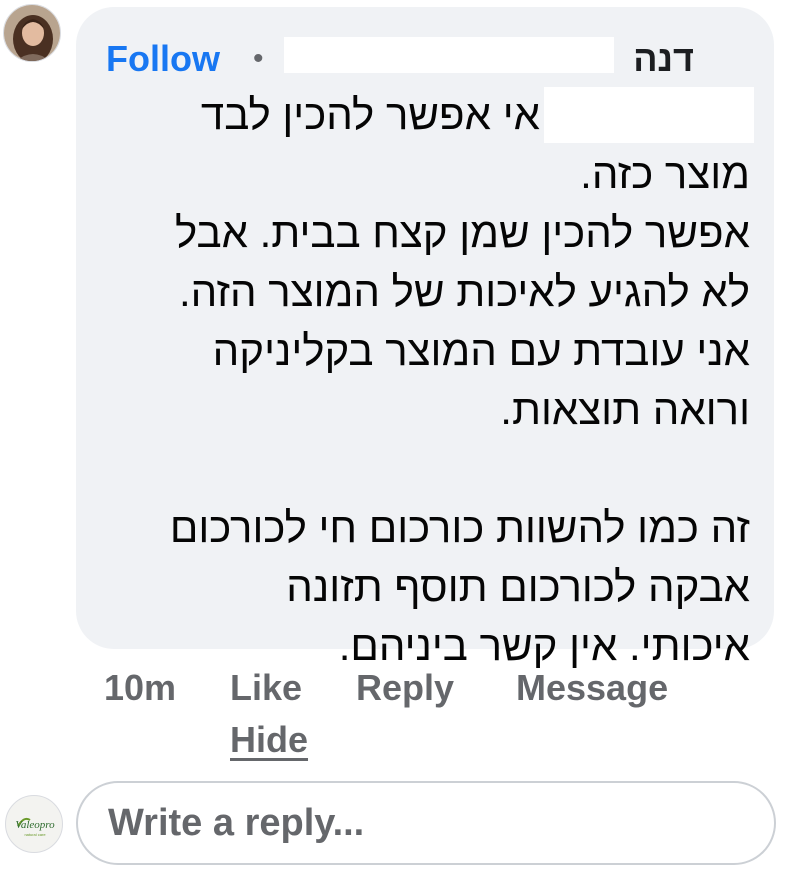 This screenshot has height=869, width=800. Describe the element at coordinates (449, 55) in the screenshot. I see `redacted-author-name` at that location.